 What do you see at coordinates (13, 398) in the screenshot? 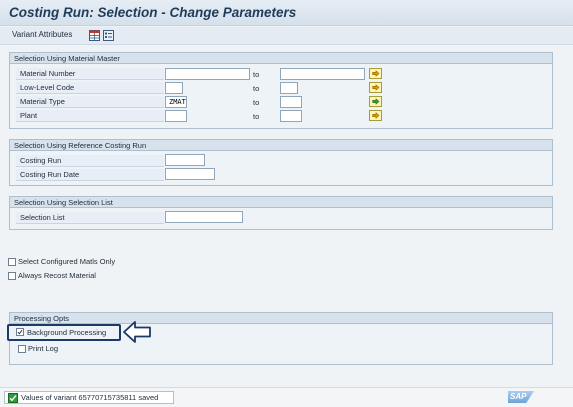
I see `success-check-icon` at bounding box center [13, 398].